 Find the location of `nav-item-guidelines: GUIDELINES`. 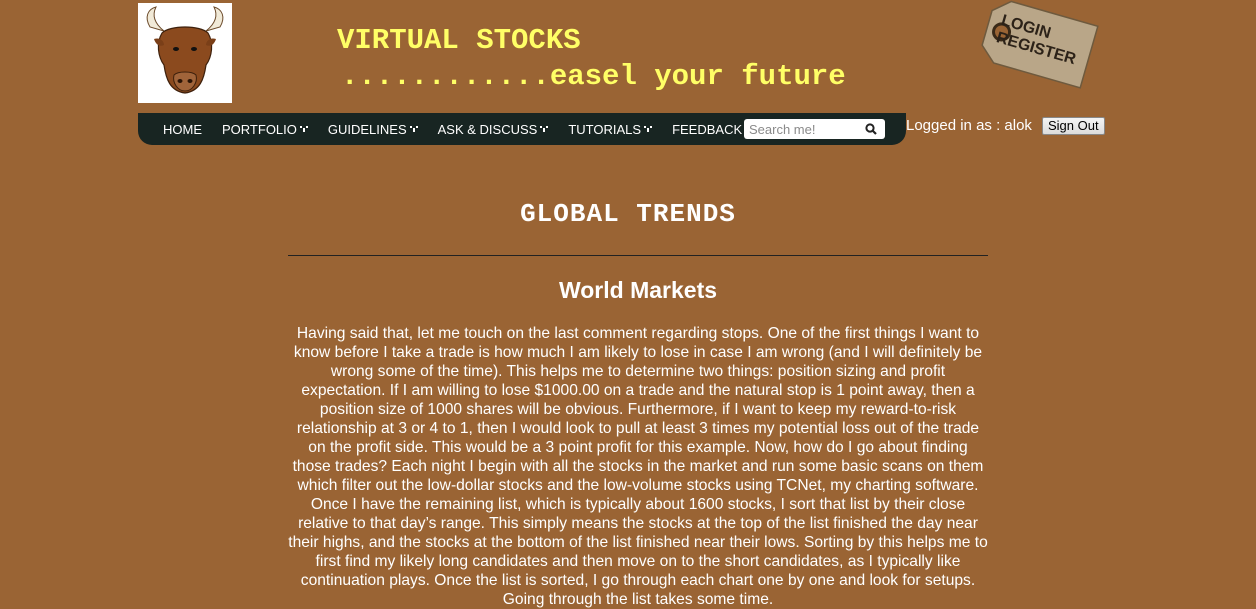

nav-item-guidelines: GUIDELINES is located at coordinates (371, 129).